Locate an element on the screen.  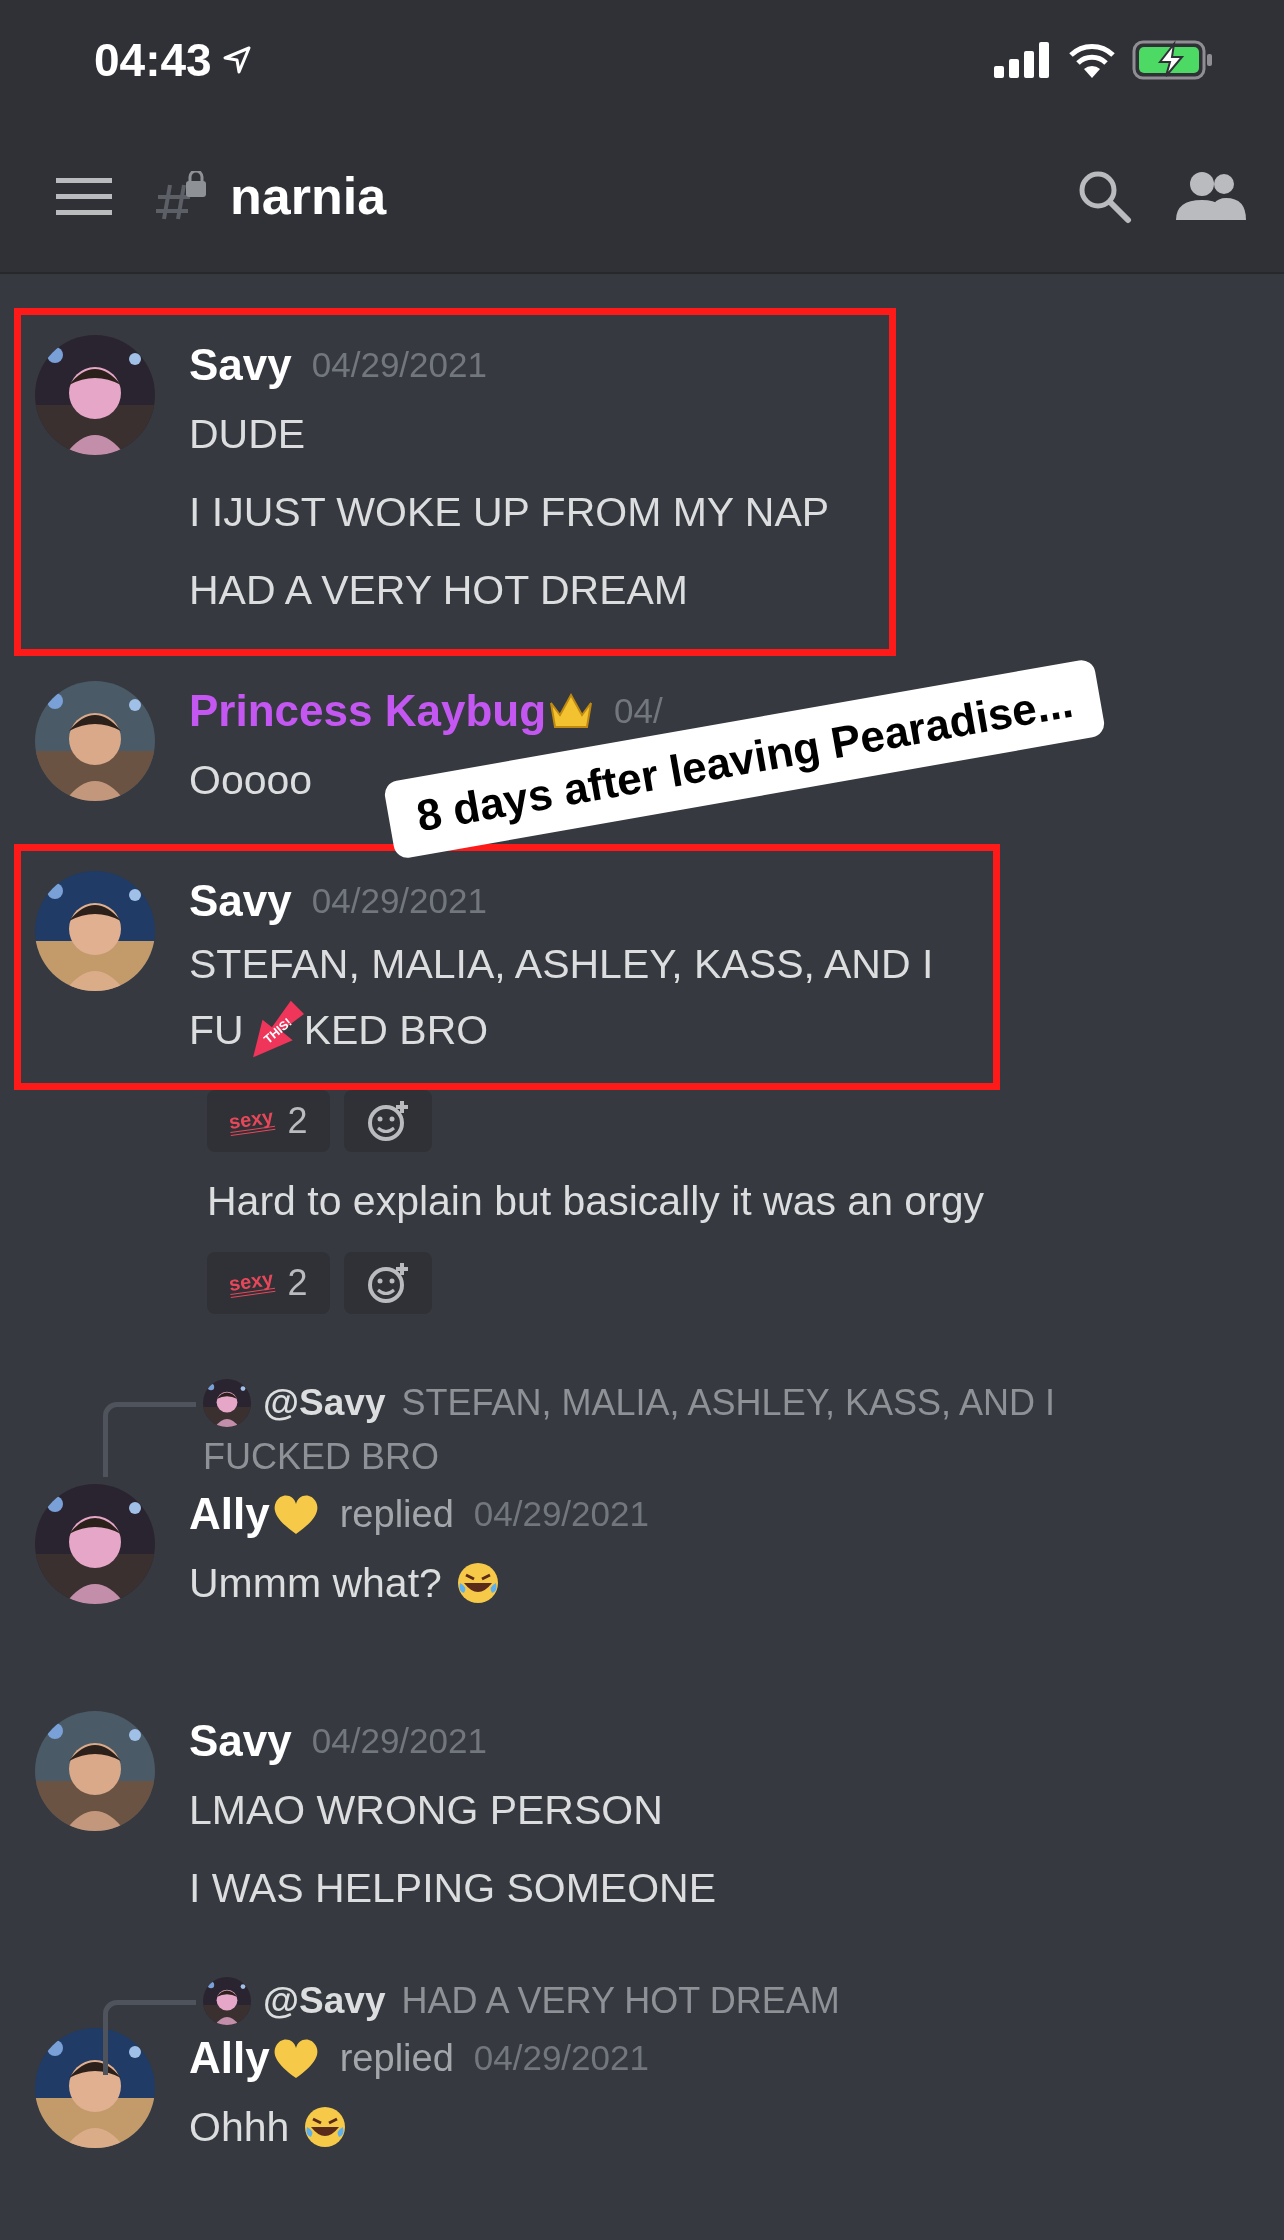
channel-name: narnia is located at coordinates (309, 196).